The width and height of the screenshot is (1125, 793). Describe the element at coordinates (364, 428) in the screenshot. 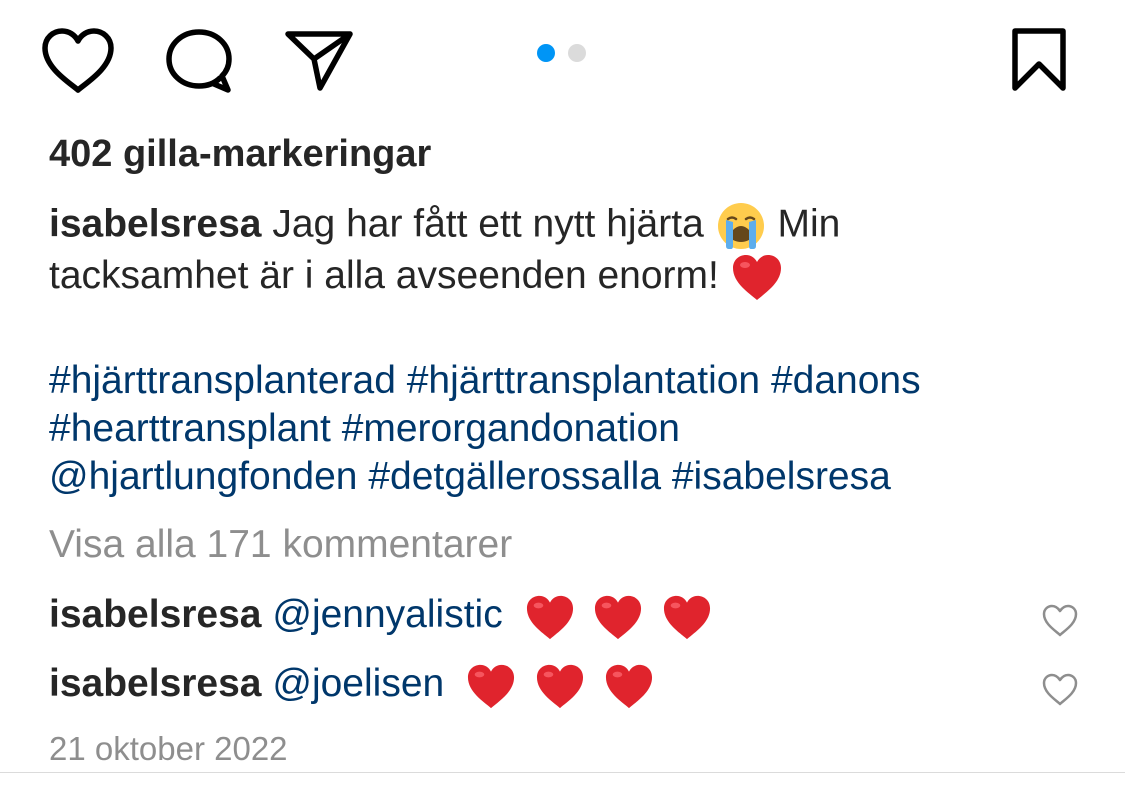

I see `hashtag-line-2: #hearttransplant #merorgandonation` at that location.